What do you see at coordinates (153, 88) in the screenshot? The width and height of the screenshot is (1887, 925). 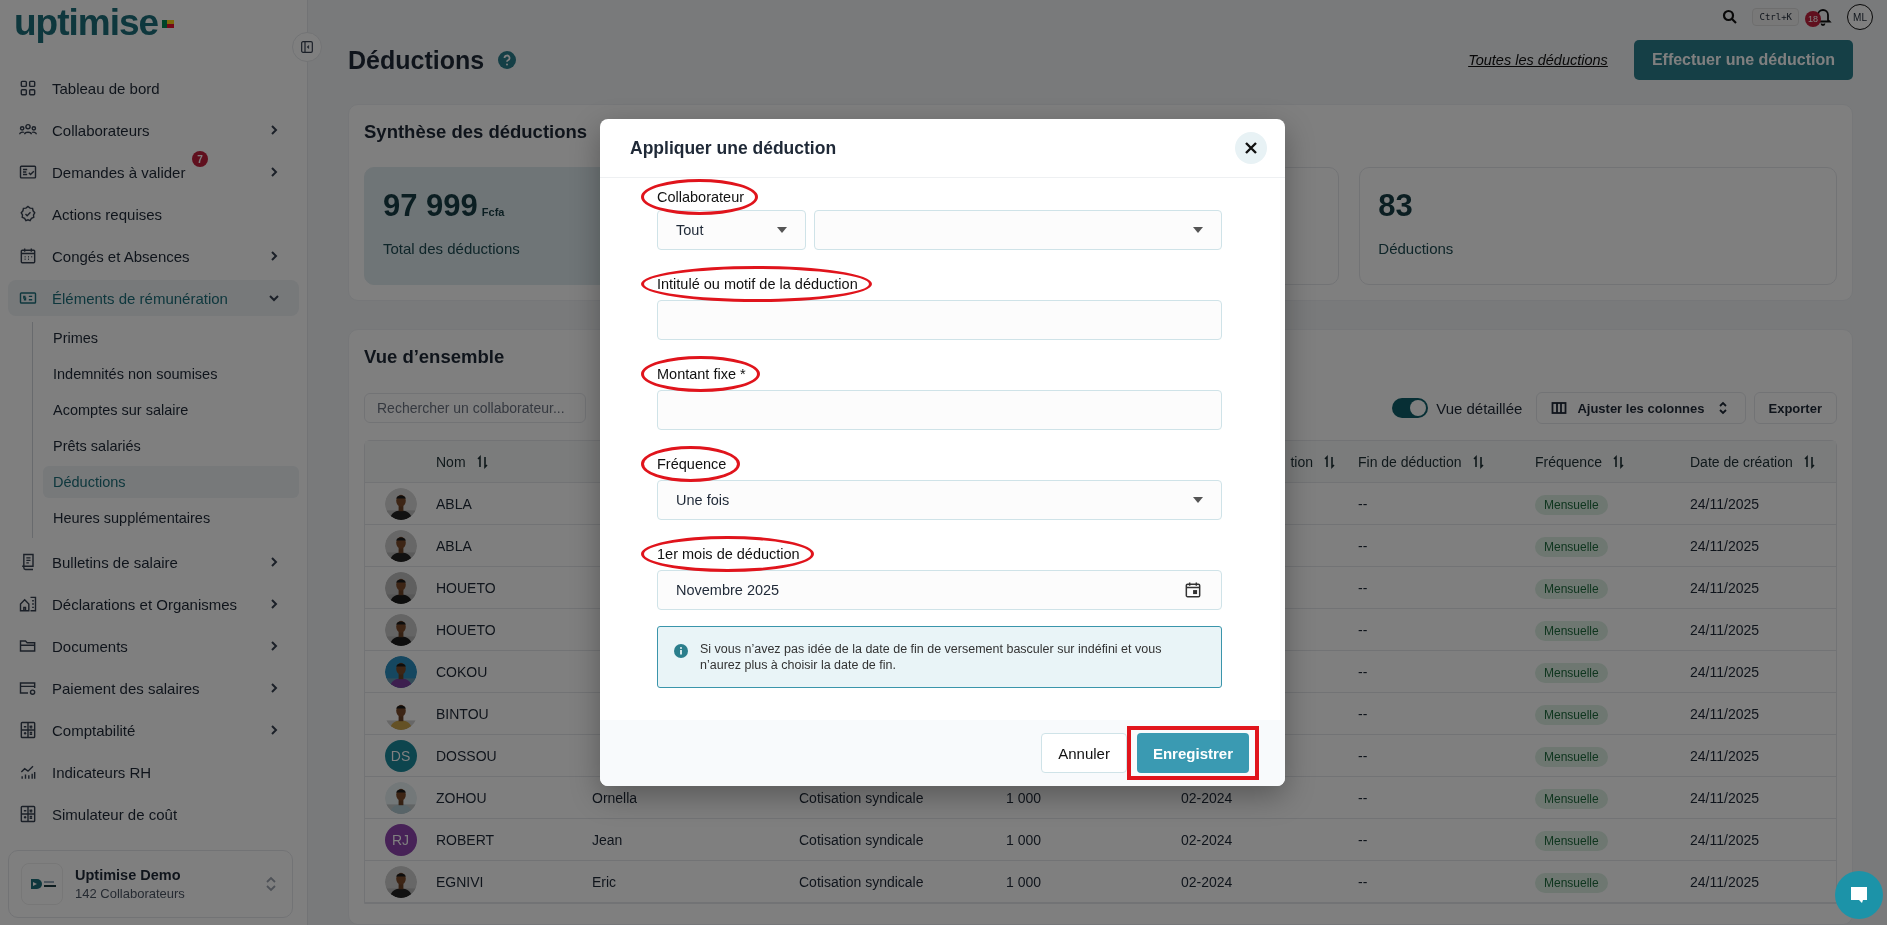 I see `sidebar-item: Tableau de bord` at bounding box center [153, 88].